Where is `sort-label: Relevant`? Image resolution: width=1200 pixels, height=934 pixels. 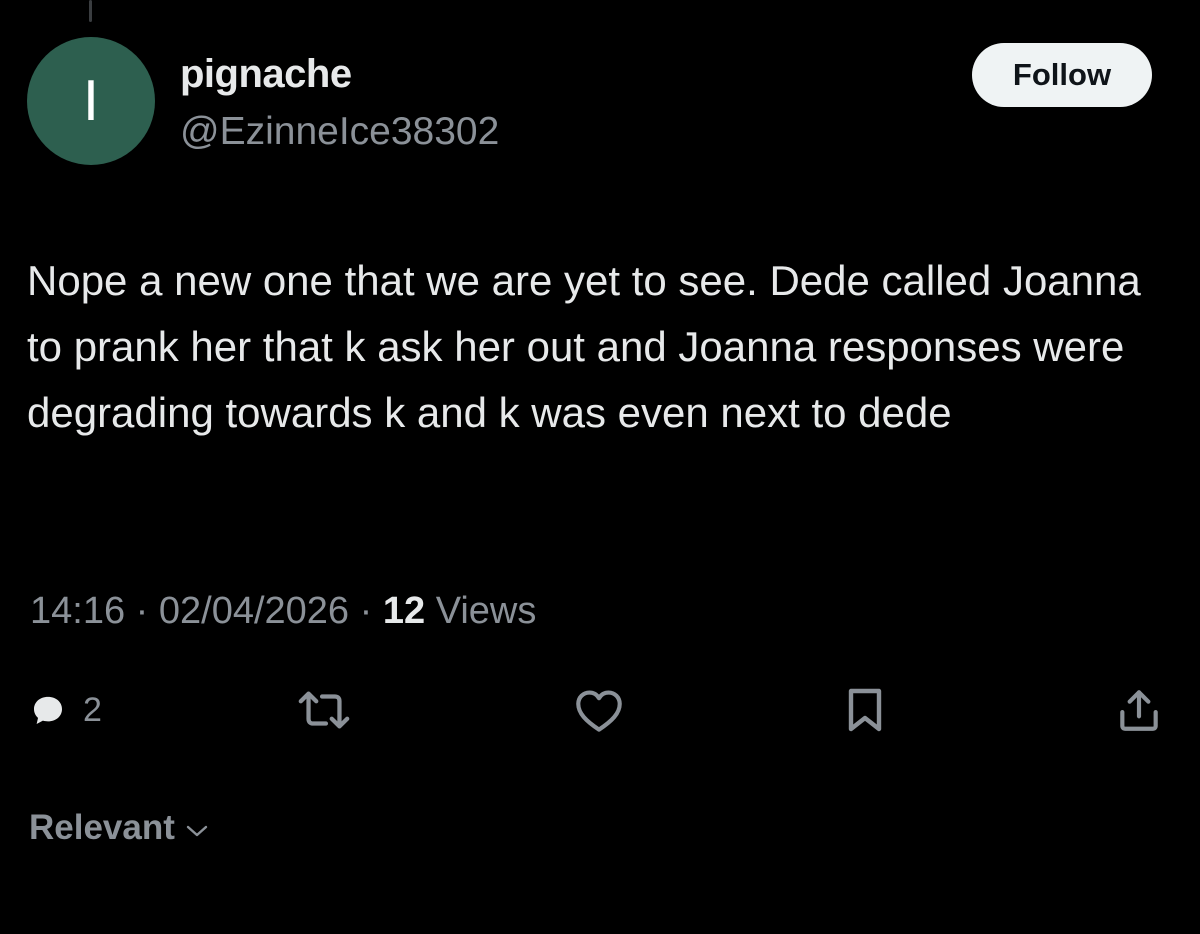 sort-label: Relevant is located at coordinates (102, 827).